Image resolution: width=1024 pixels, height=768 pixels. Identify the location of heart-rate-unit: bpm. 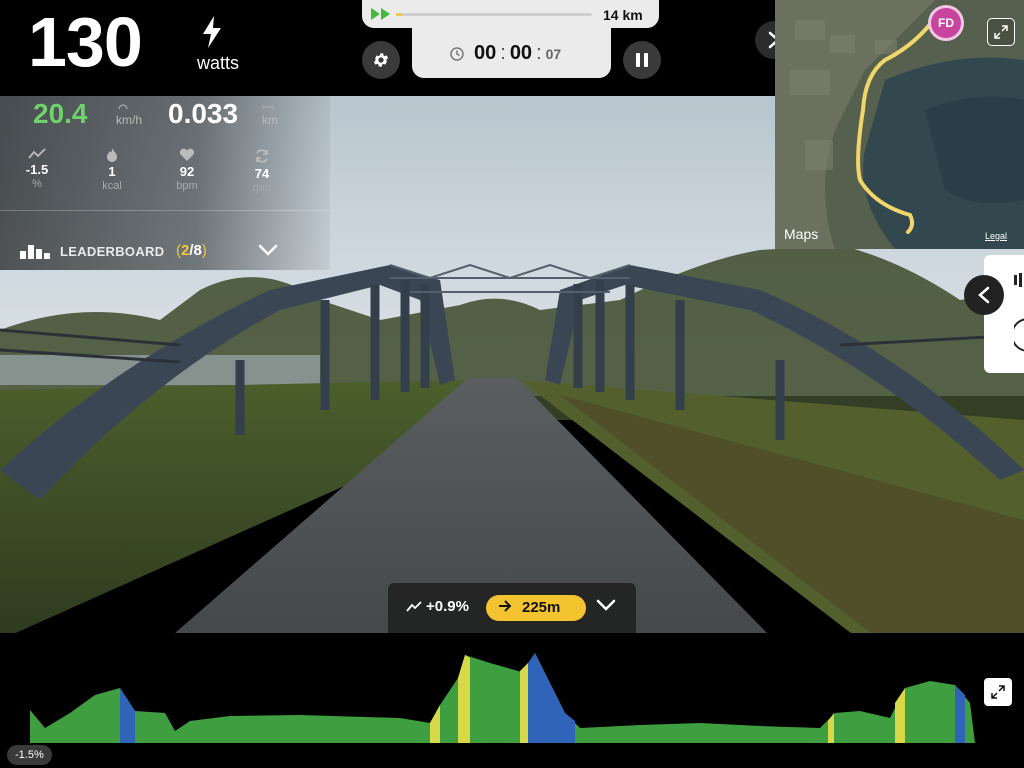
(187, 186).